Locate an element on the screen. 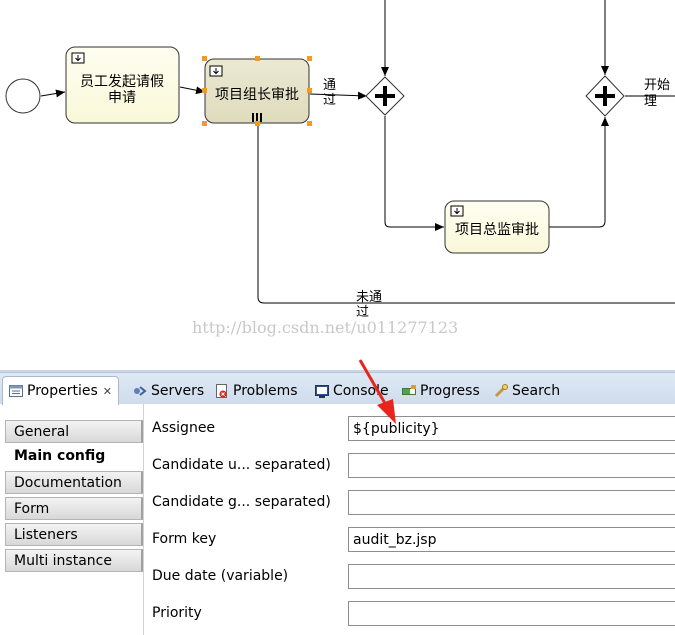  close-icon: ✕ is located at coordinates (107, 391).